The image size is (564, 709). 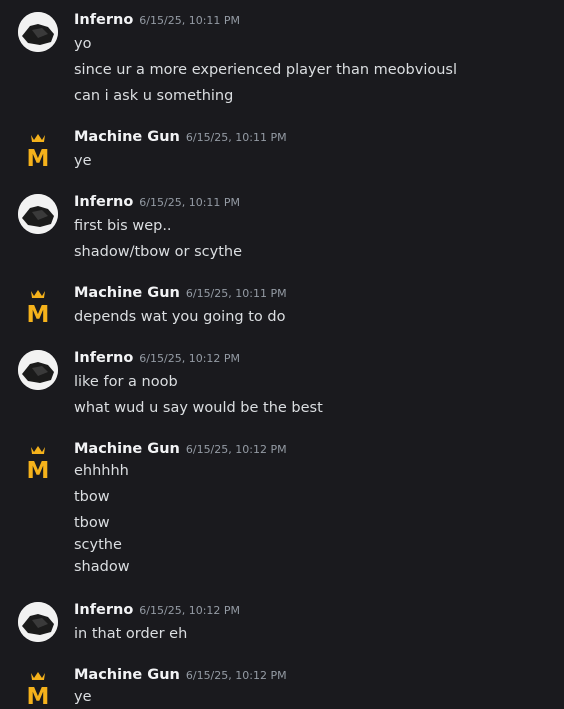 What do you see at coordinates (126, 382) in the screenshot?
I see `message-line: like for a noob` at bounding box center [126, 382].